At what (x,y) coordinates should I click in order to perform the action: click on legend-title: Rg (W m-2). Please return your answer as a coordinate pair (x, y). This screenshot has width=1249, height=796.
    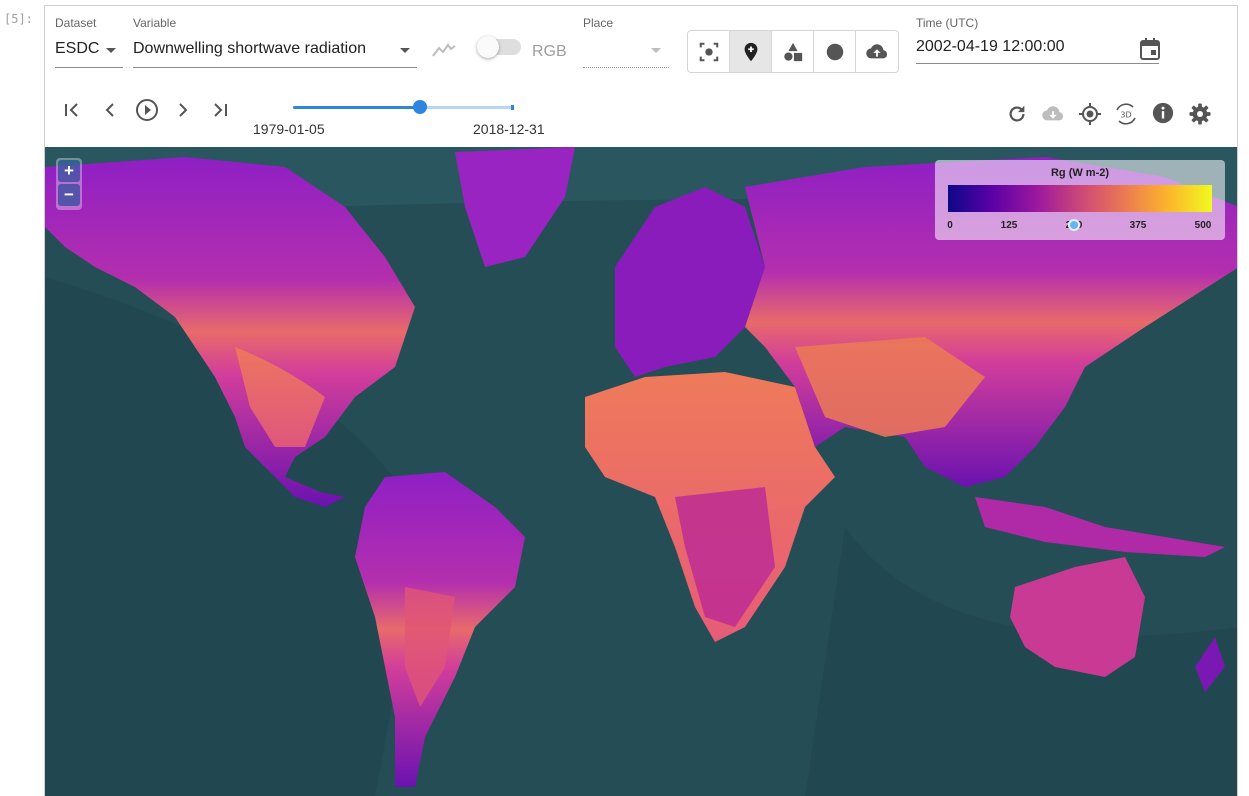
    Looking at the image, I should click on (1080, 173).